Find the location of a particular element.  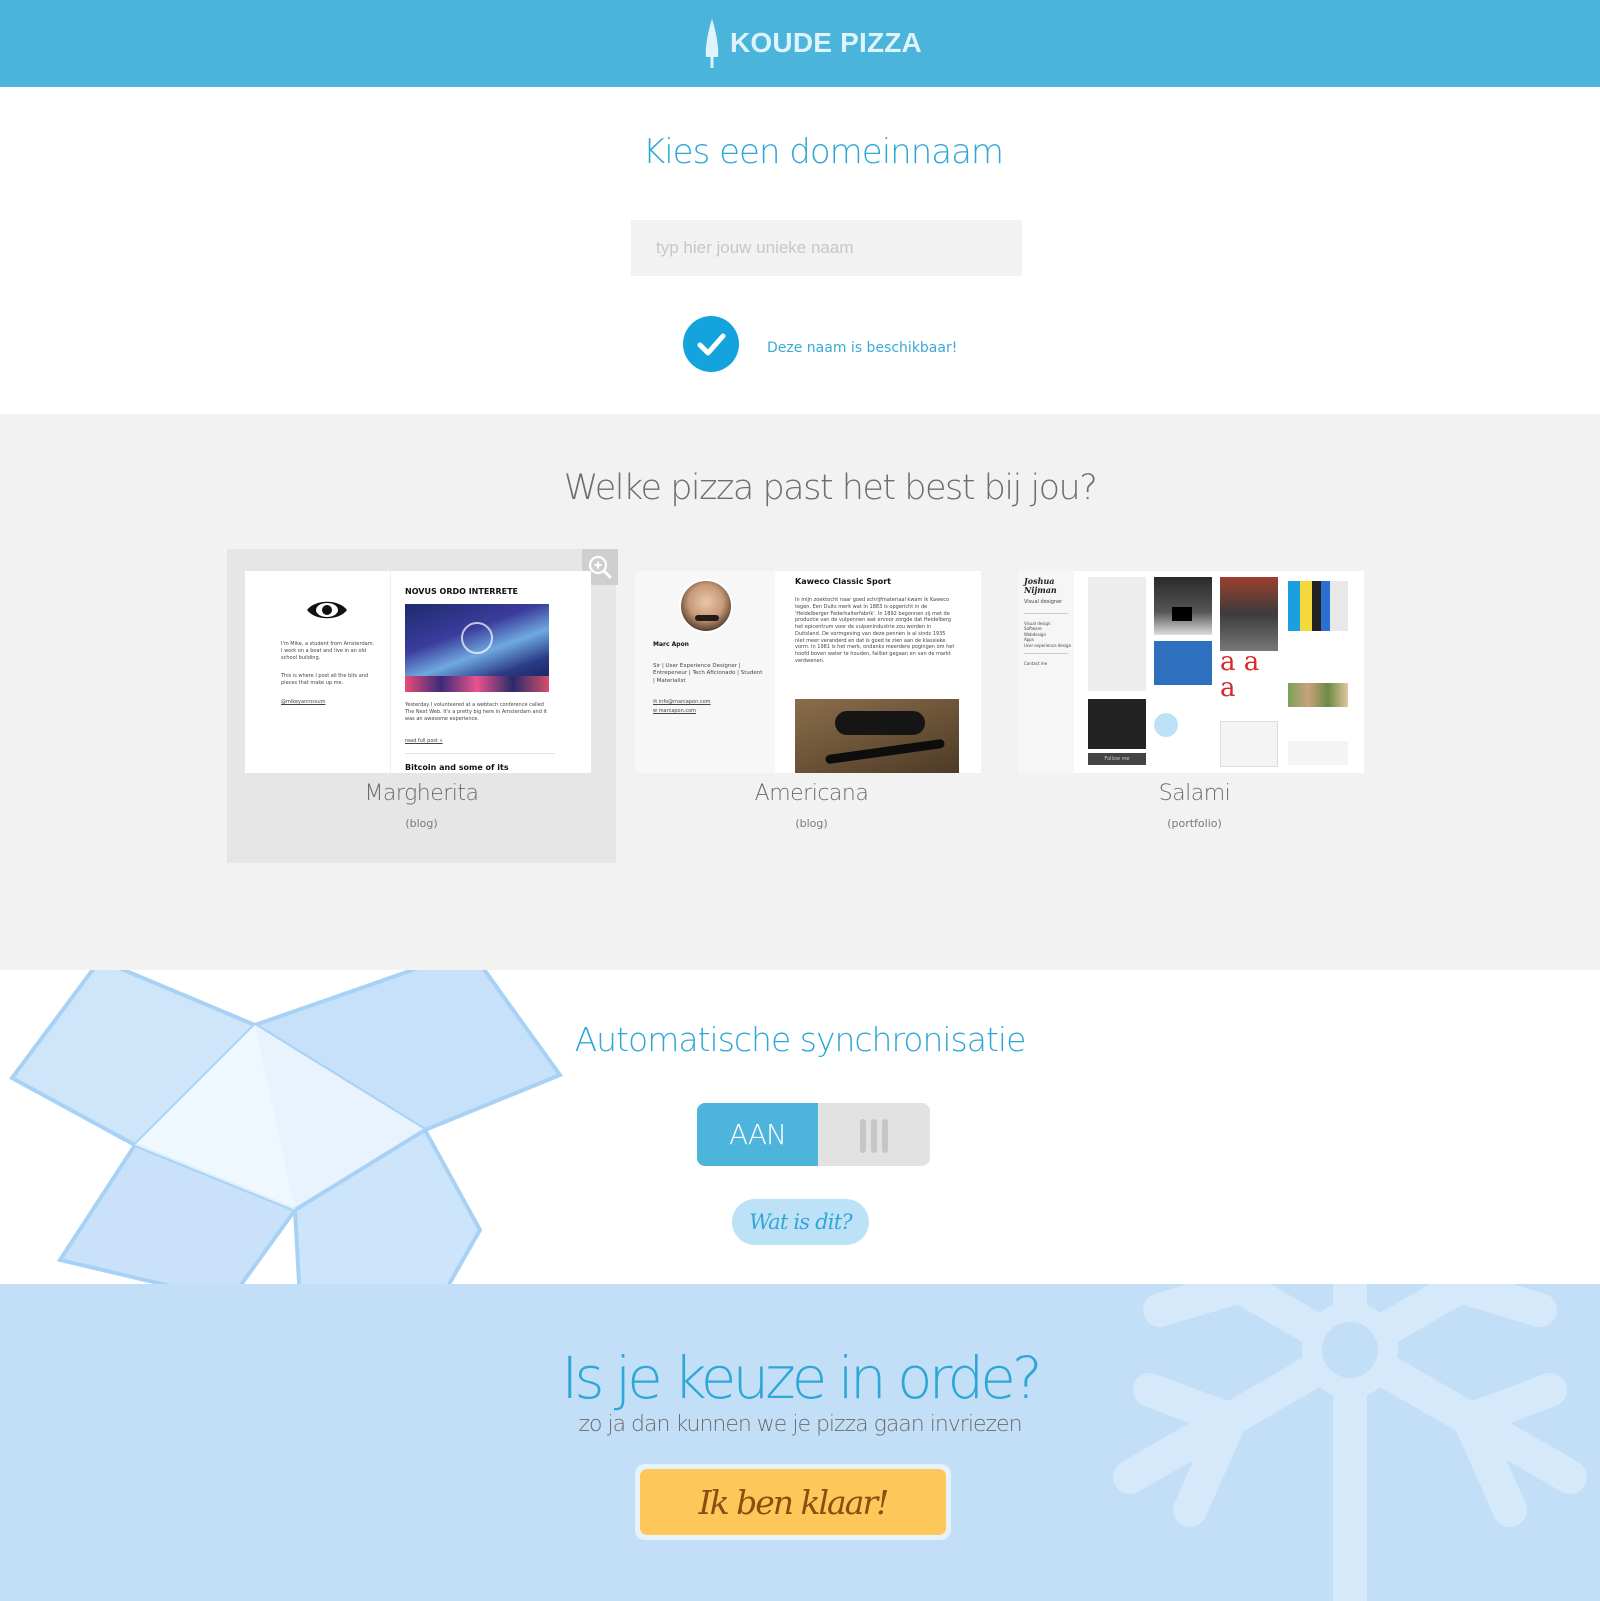

availability-text: Deze naam is beschikbaar! is located at coordinates (862, 348).